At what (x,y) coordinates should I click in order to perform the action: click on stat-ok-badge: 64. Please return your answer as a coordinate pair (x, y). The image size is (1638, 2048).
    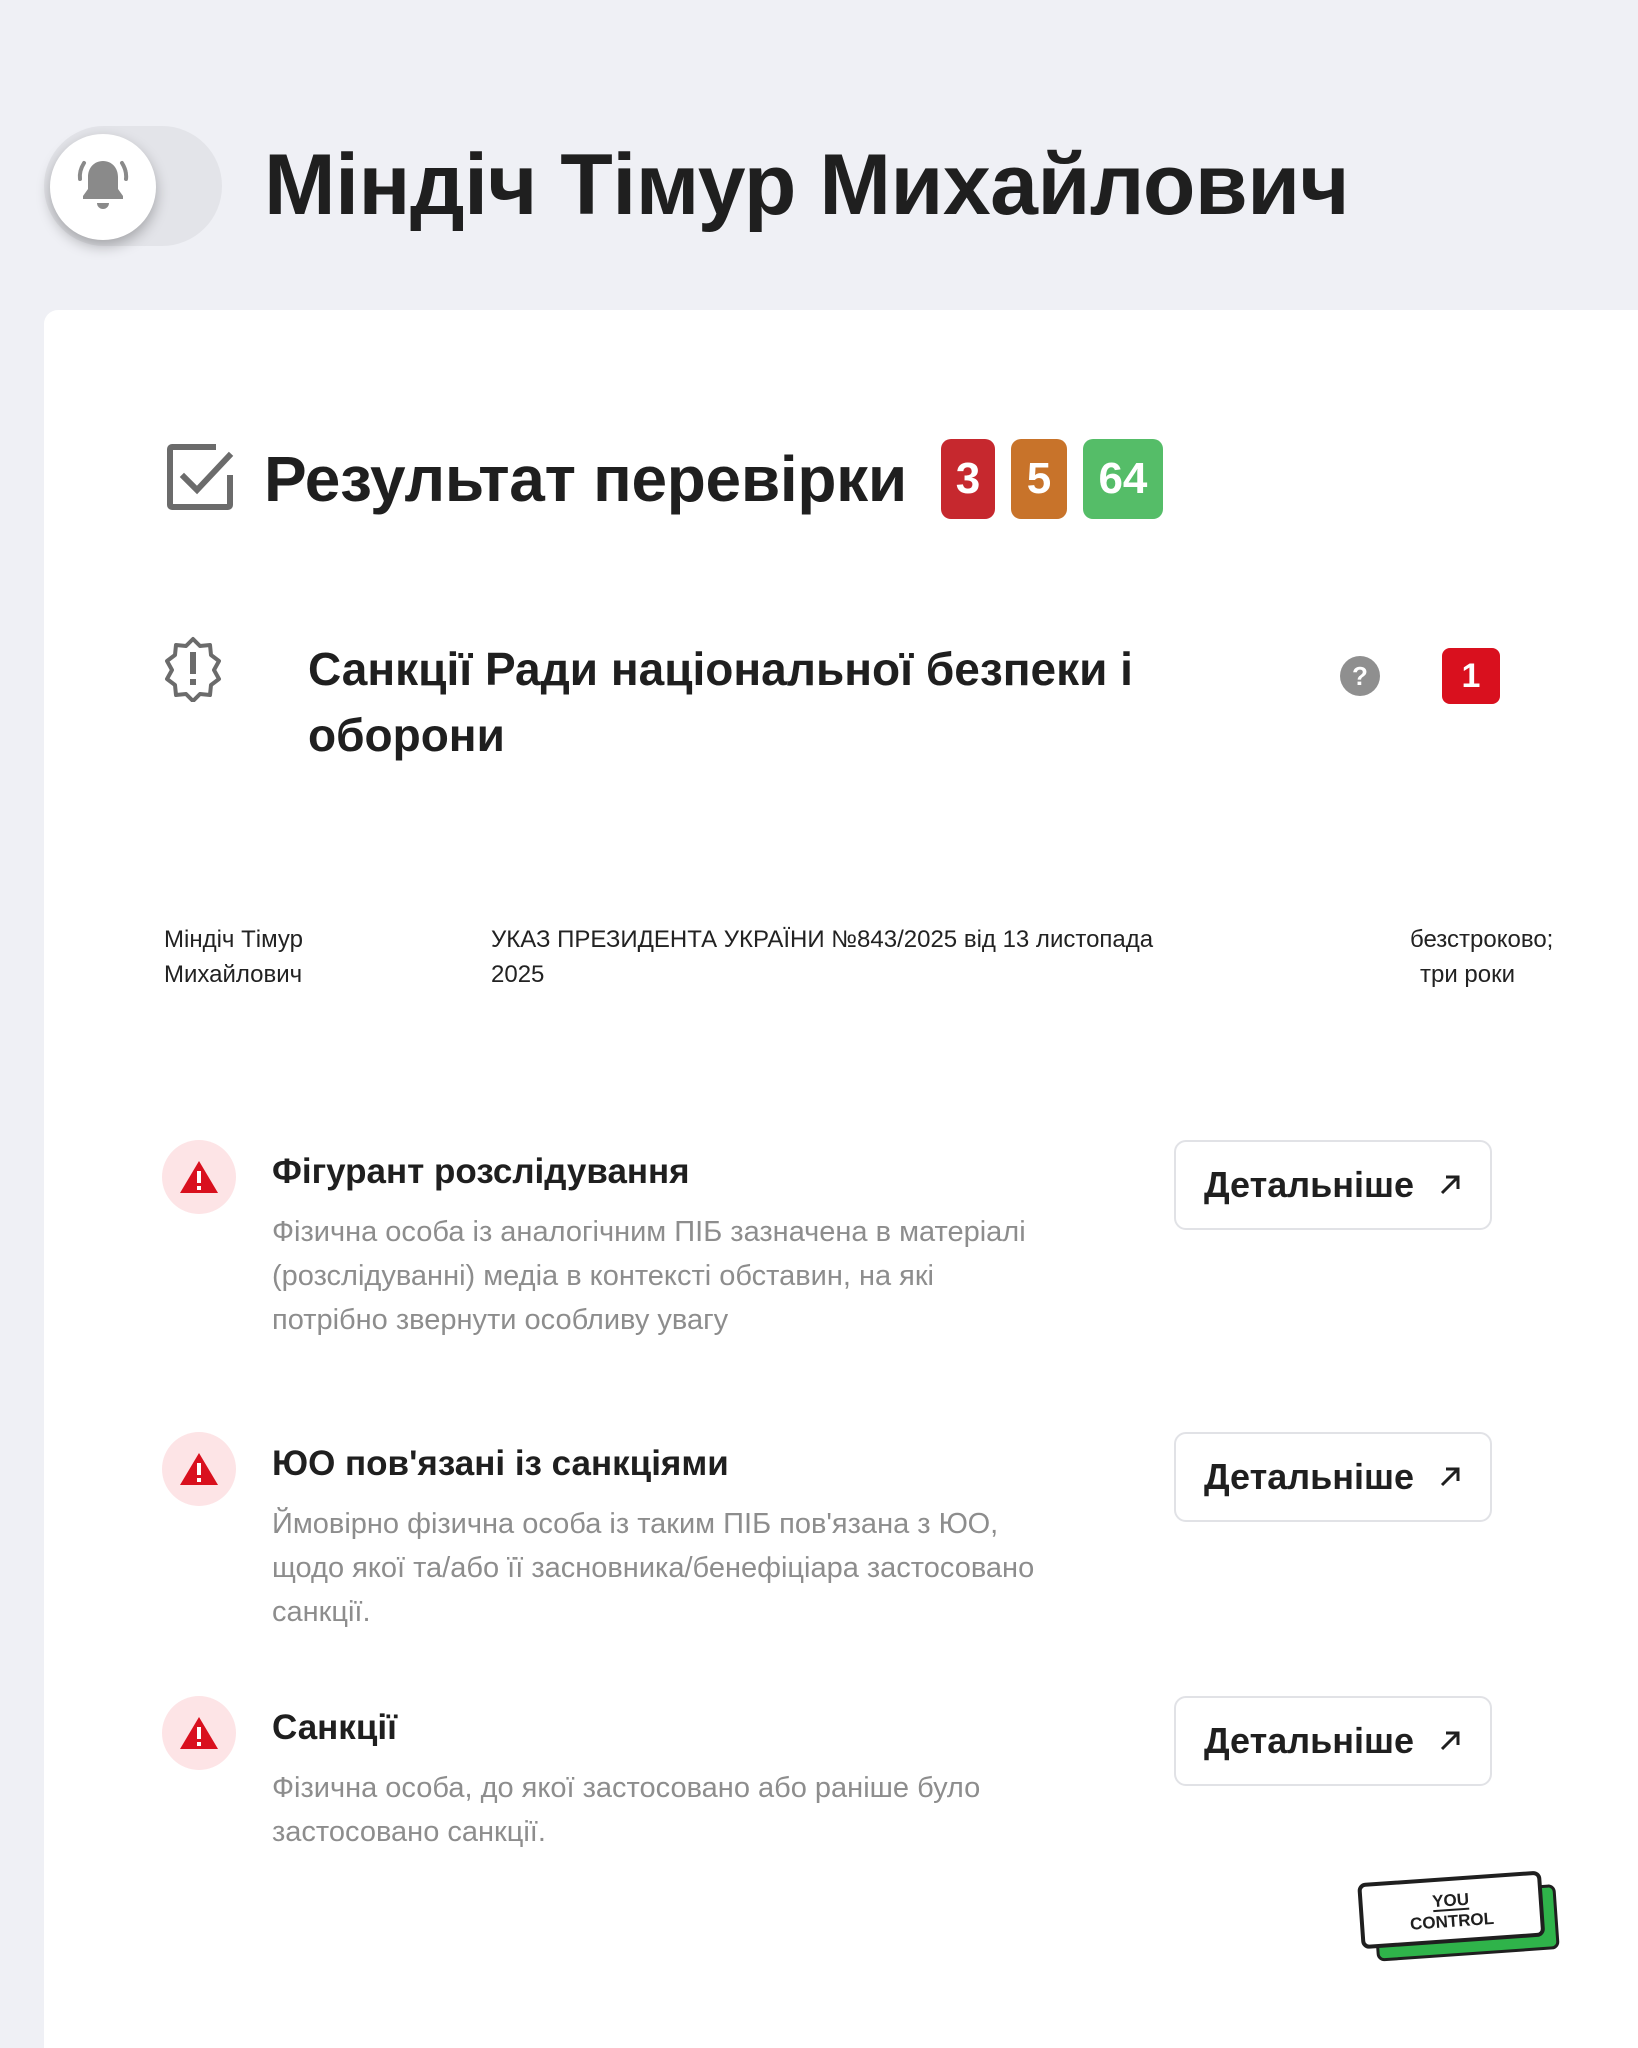
    Looking at the image, I should click on (1122, 479).